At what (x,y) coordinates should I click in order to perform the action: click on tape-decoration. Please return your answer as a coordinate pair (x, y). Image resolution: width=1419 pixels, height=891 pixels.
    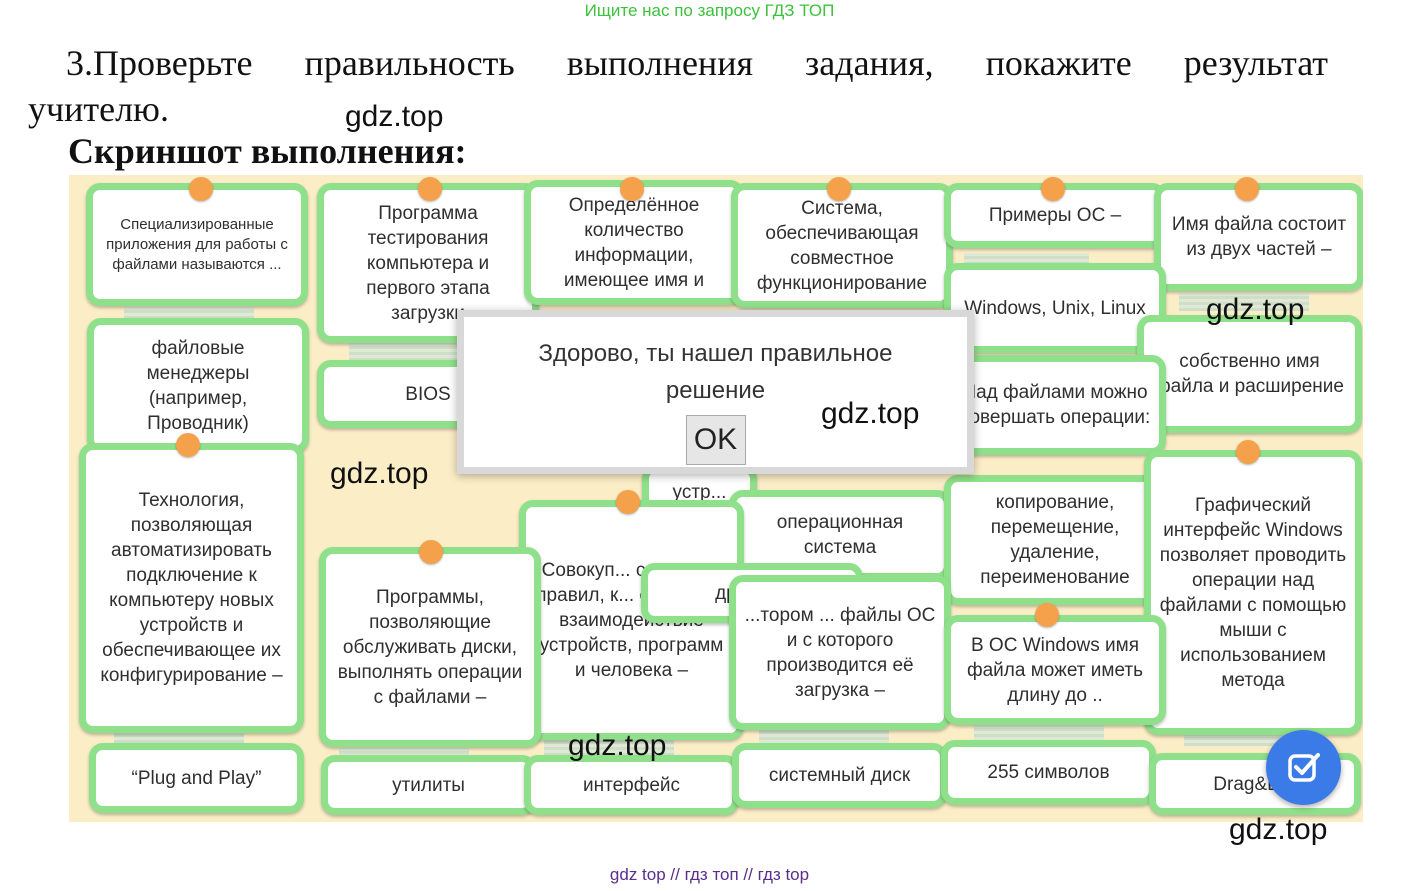
    Looking at the image, I should click on (411, 352).